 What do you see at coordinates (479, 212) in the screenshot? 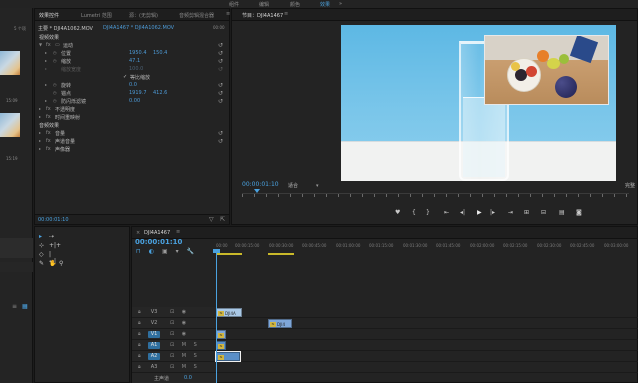
I see `play-icon: ▶` at bounding box center [479, 212].